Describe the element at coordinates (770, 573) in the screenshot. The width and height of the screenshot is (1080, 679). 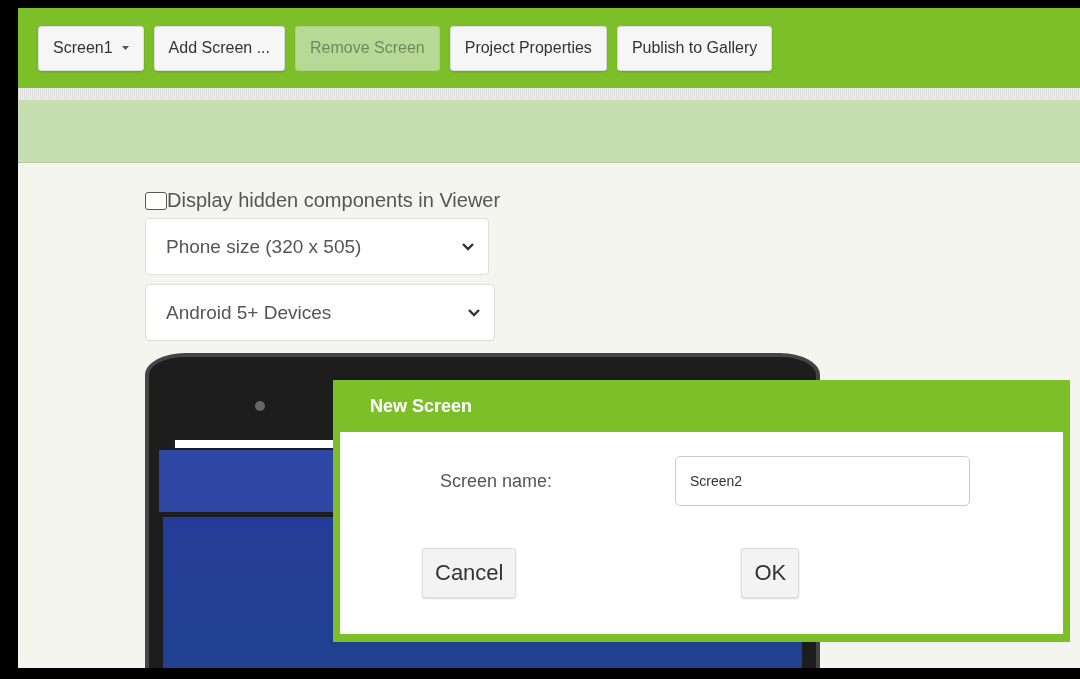
I see `dialog-button: OK` at that location.